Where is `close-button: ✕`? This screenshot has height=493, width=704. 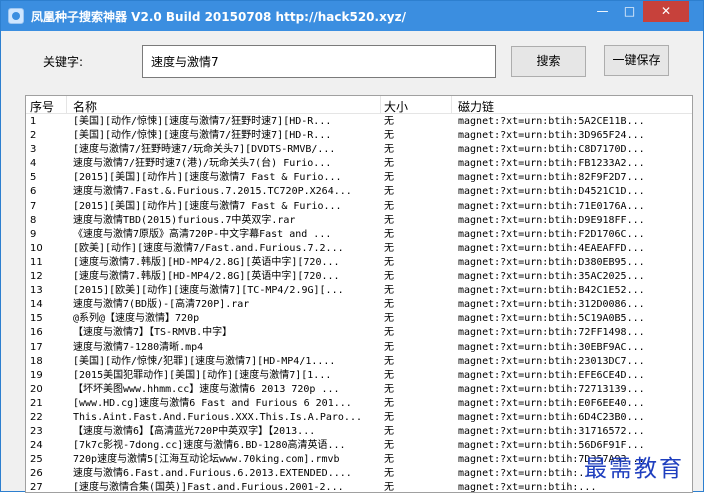 close-button: ✕ is located at coordinates (666, 11).